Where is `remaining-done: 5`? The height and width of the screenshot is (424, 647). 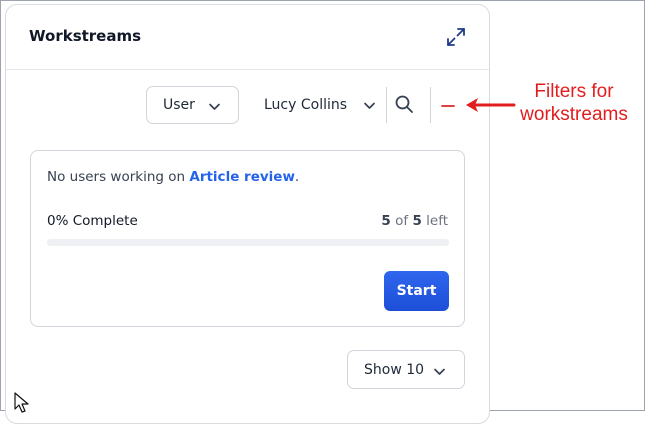 remaining-done: 5 is located at coordinates (386, 221).